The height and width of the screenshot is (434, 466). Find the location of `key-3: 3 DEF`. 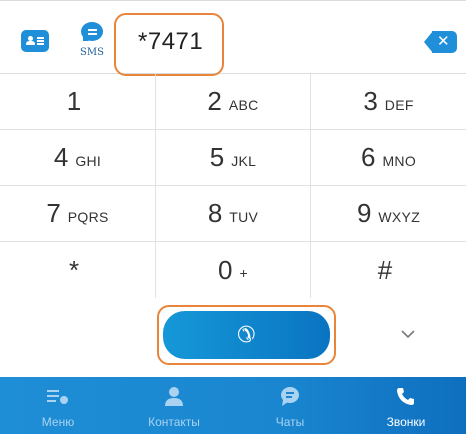

key-3: 3 DEF is located at coordinates (388, 102).